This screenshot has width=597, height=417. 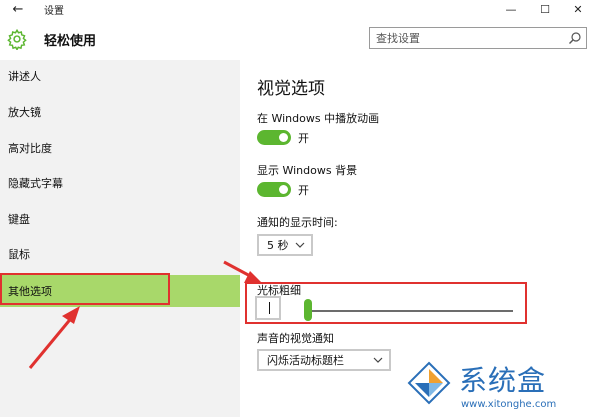 What do you see at coordinates (578, 9) in the screenshot?
I see `close-button: ✕` at bounding box center [578, 9].